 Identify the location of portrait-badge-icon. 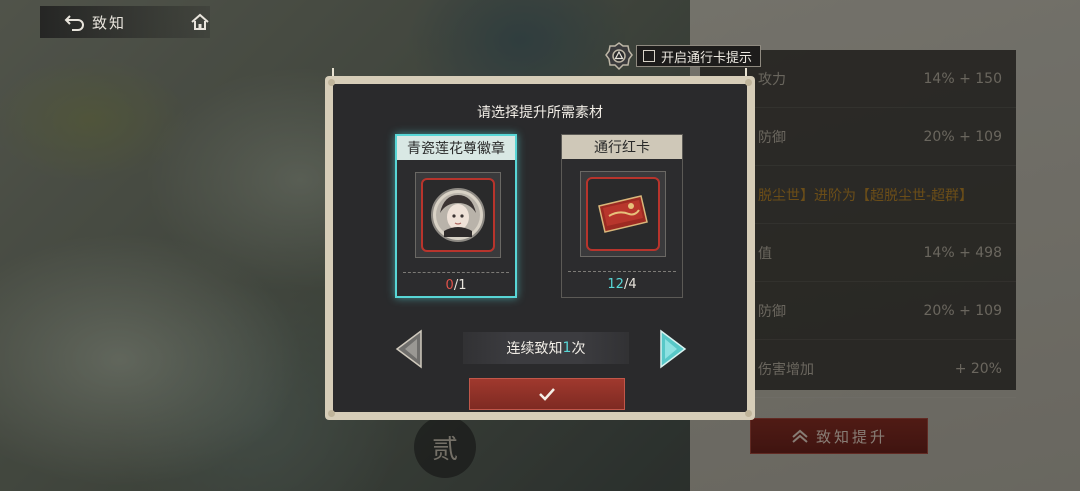
(458, 215).